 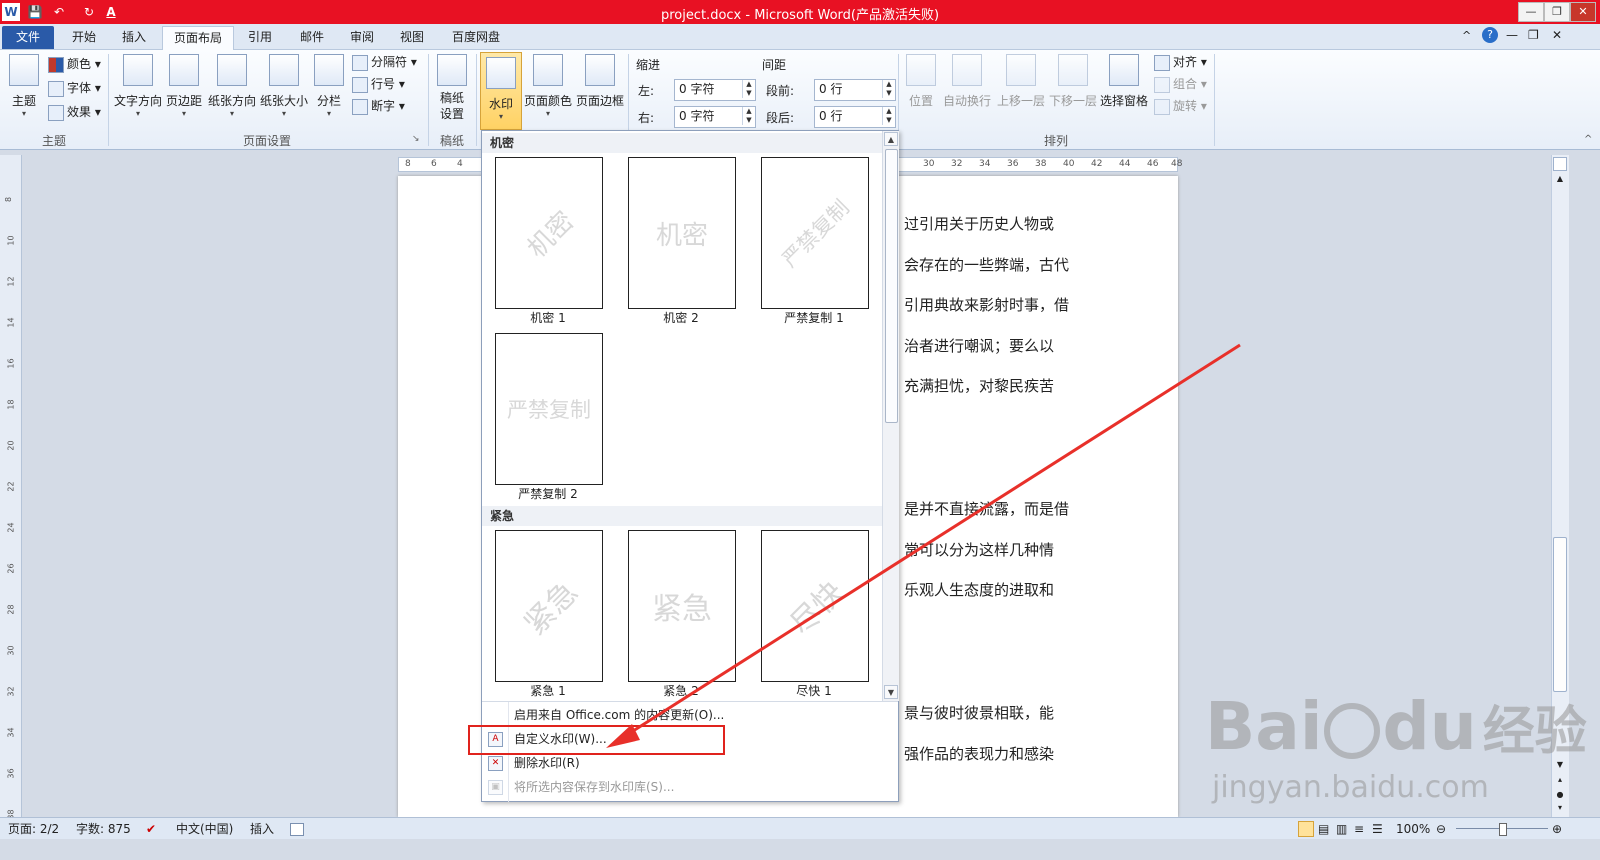 I want to click on baidu-brand-text-2: du, so click(x=1429, y=726).